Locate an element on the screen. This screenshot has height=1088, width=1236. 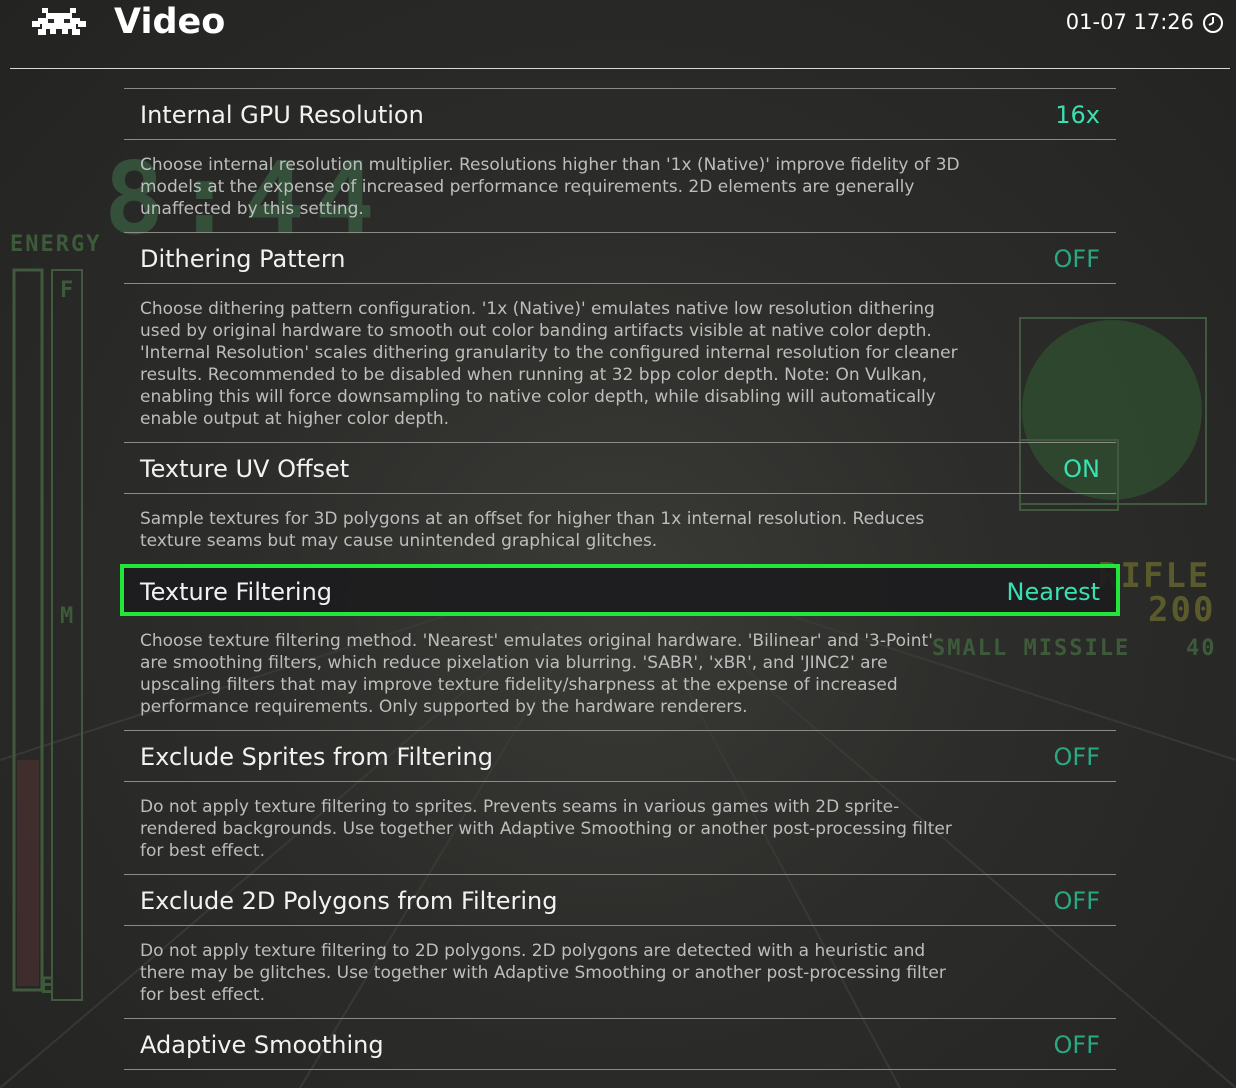
setting-label: Dithering Pattern is located at coordinates (243, 259).